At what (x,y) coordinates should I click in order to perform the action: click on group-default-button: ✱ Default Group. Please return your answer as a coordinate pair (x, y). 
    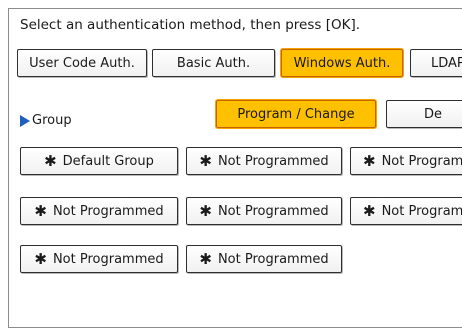
    Looking at the image, I should click on (99, 161).